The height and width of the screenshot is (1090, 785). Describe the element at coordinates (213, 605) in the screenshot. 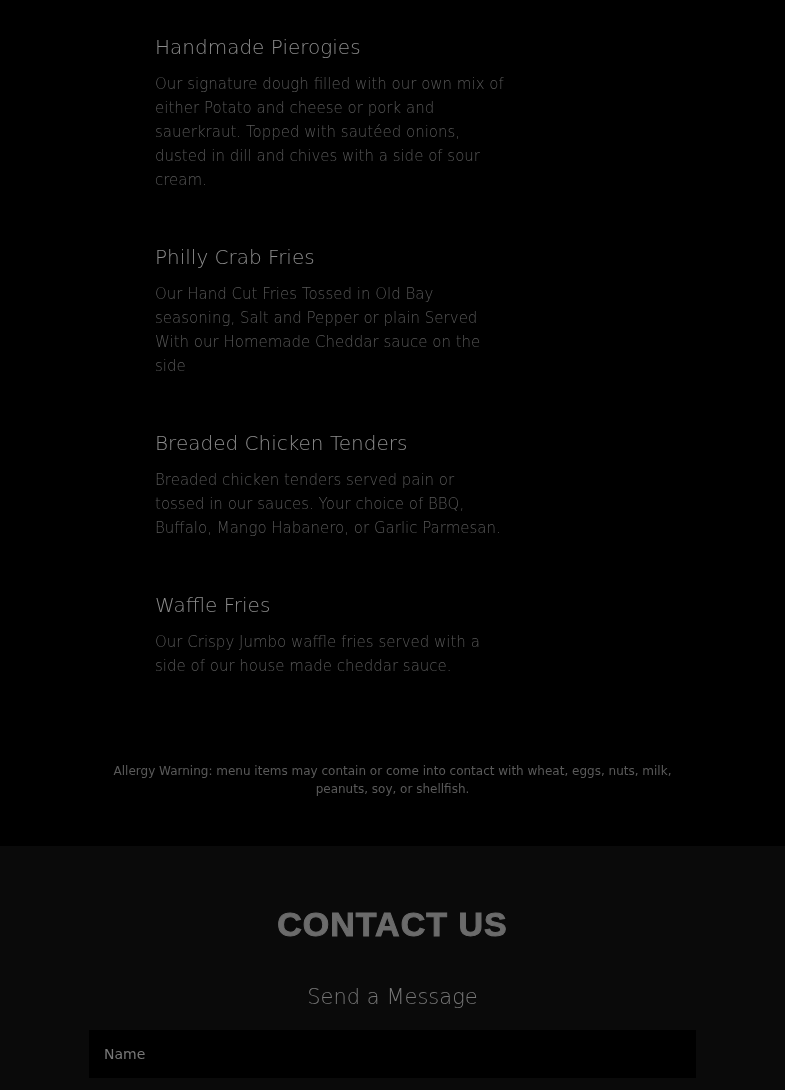

I see `dish-name: Waffle Fries` at that location.